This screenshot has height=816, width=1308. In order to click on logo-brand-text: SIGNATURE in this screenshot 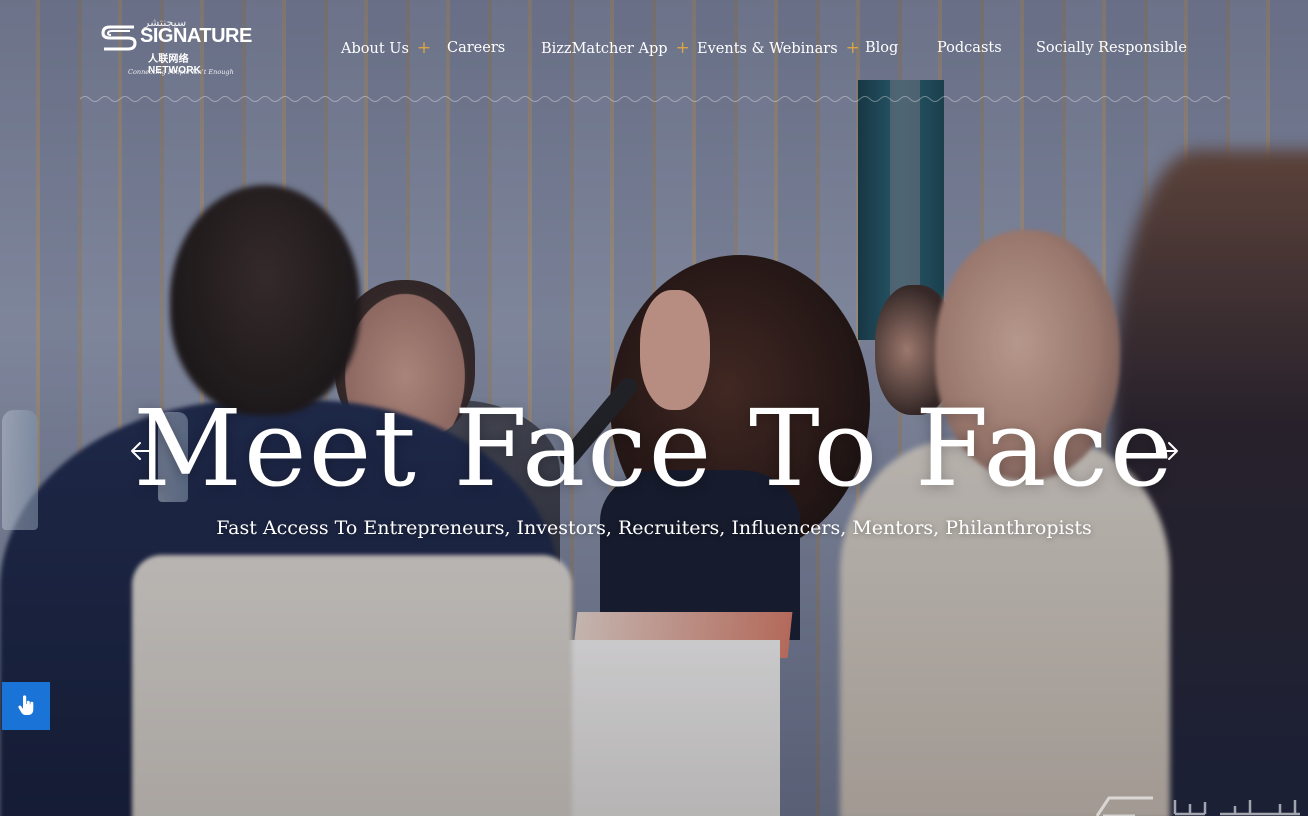, I will do `click(196, 36)`.